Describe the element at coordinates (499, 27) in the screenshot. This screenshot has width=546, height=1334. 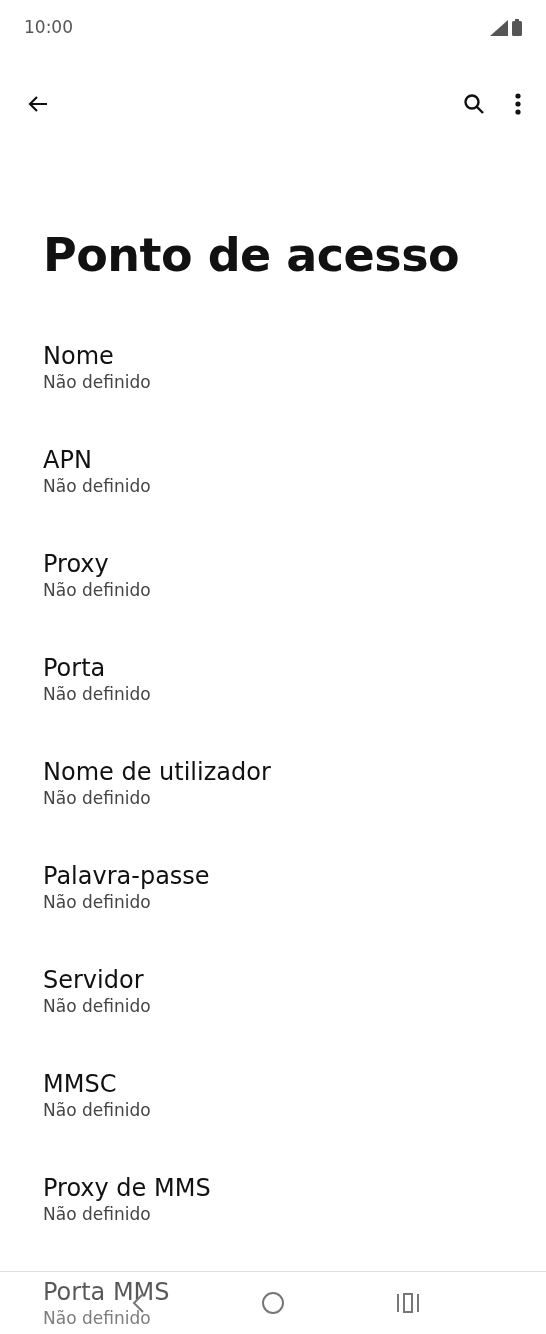
I see `signal-icon` at that location.